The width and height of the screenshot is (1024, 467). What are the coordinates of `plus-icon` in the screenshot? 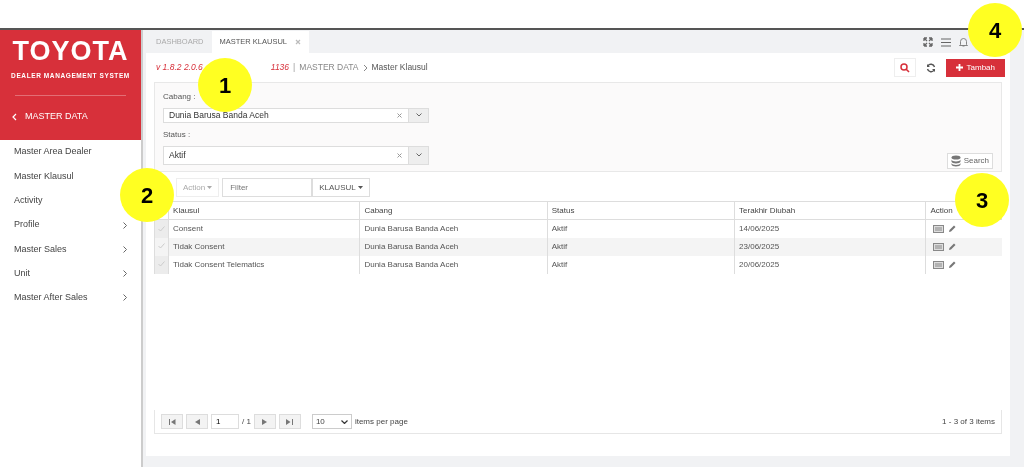 It's located at (959, 67).